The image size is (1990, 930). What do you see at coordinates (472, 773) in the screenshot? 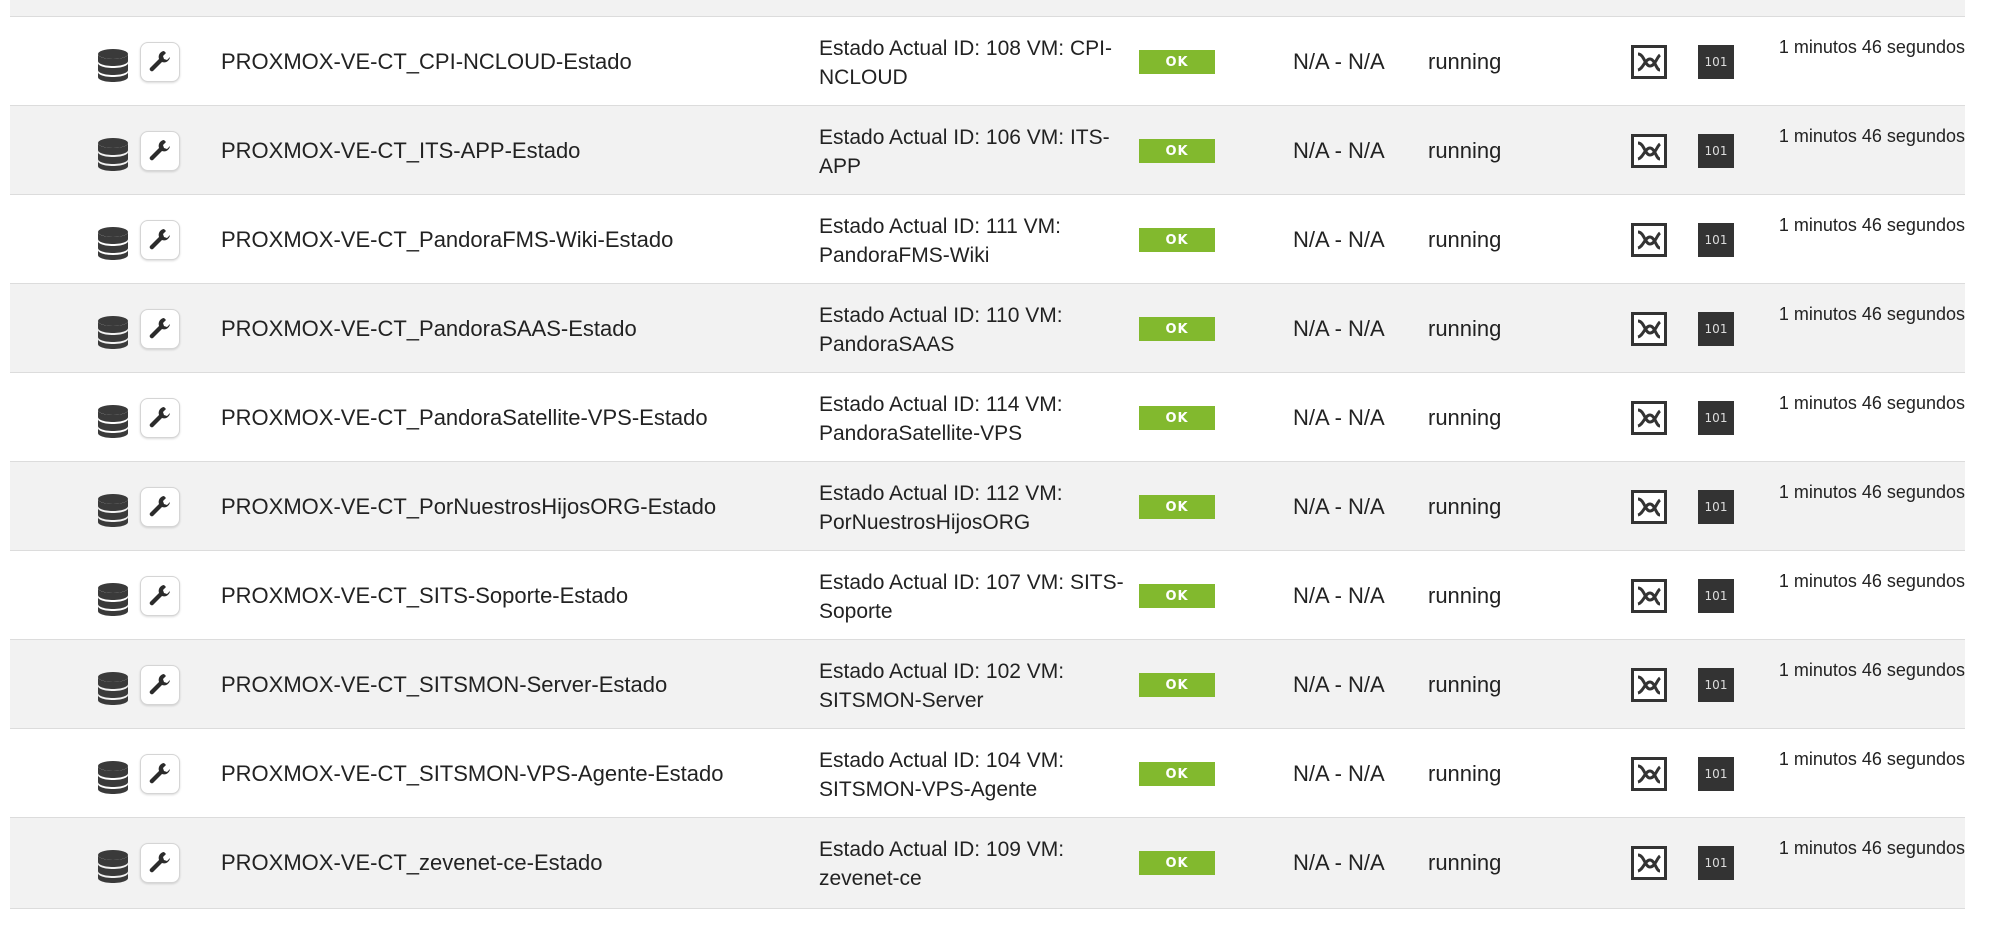
I see `module-name: PROXMOX-VE-CT_SITSMON-VPS-Agente-Estado` at bounding box center [472, 773].